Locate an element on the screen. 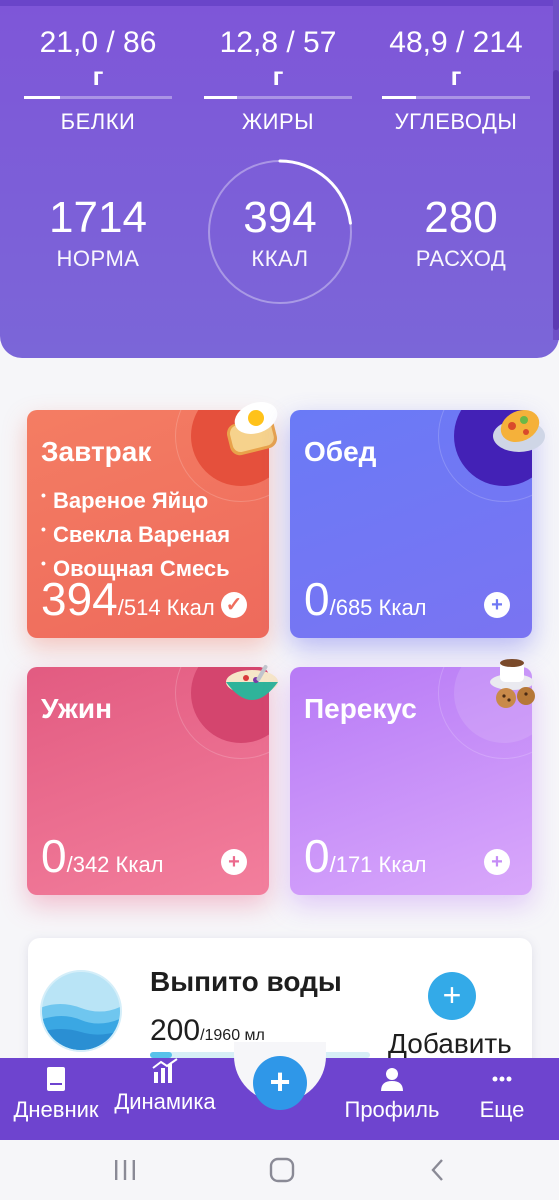 The height and width of the screenshot is (1200, 559). meal-title: Завтрак is located at coordinates (96, 451).